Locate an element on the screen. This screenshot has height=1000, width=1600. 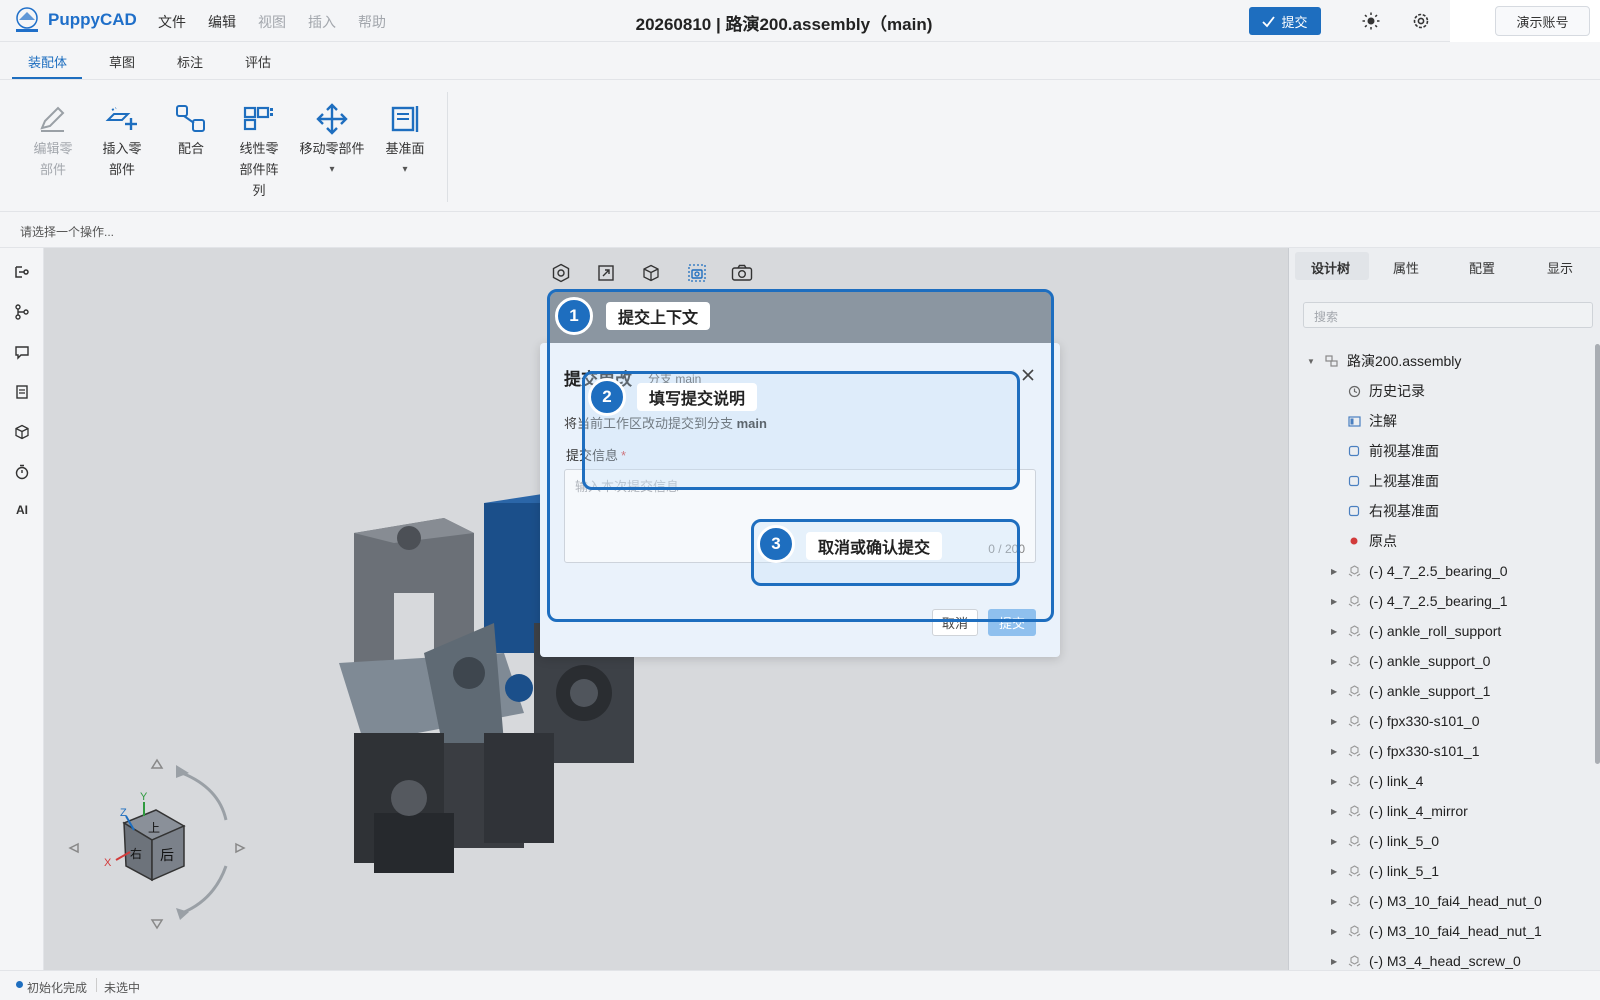
move-dropdown-chevron-icon: ▾ is located at coordinates (332, 169).